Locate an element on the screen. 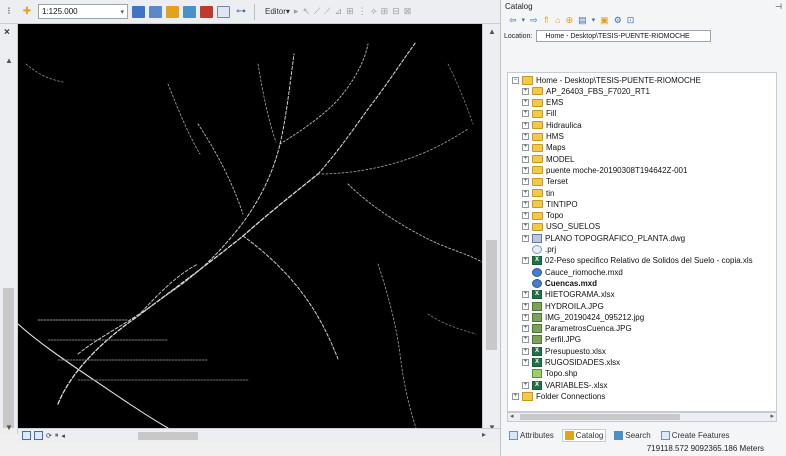 The height and width of the screenshot is (456, 786). view-options-icon: ▾ is located at coordinates (594, 20).